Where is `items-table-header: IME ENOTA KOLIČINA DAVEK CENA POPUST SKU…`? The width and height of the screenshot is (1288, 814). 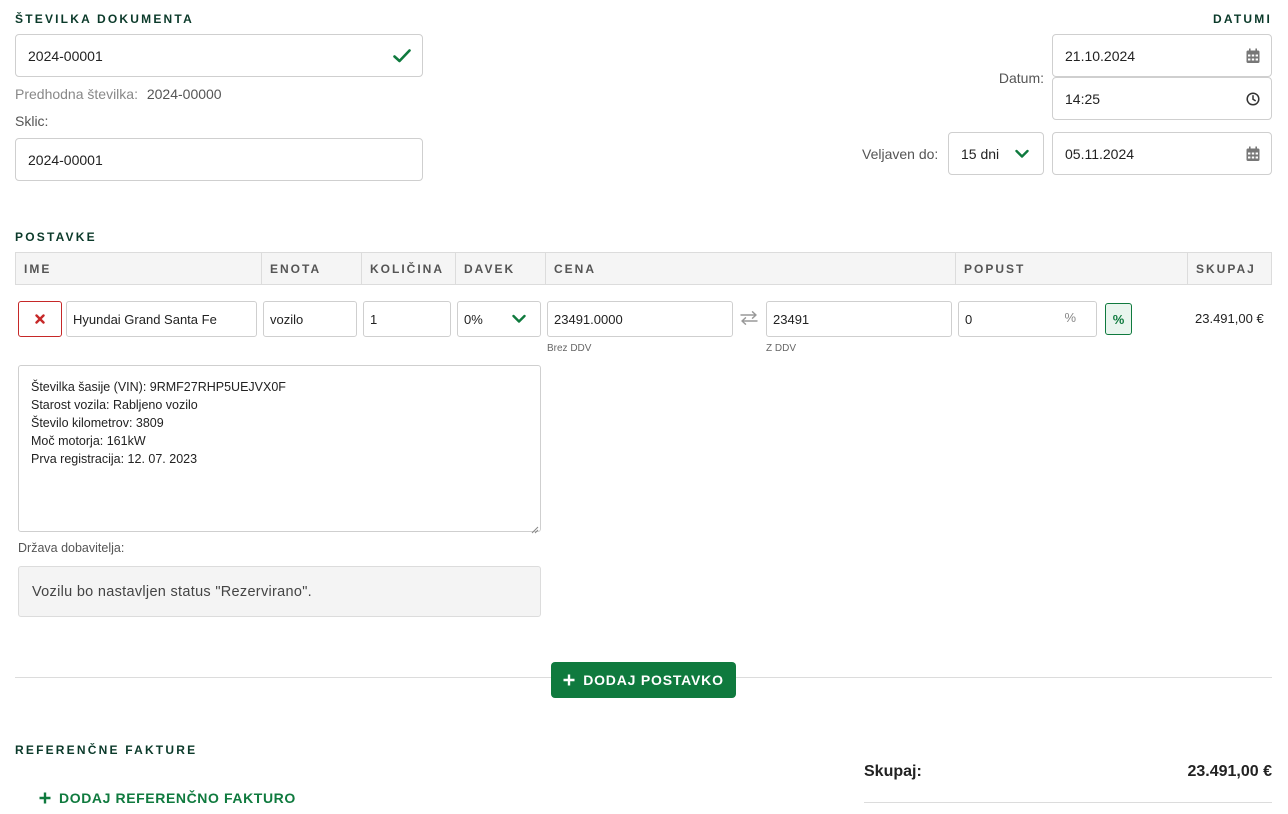 items-table-header: IME ENOTA KOLIČINA DAVEK CENA POPUST SKU… is located at coordinates (643, 268).